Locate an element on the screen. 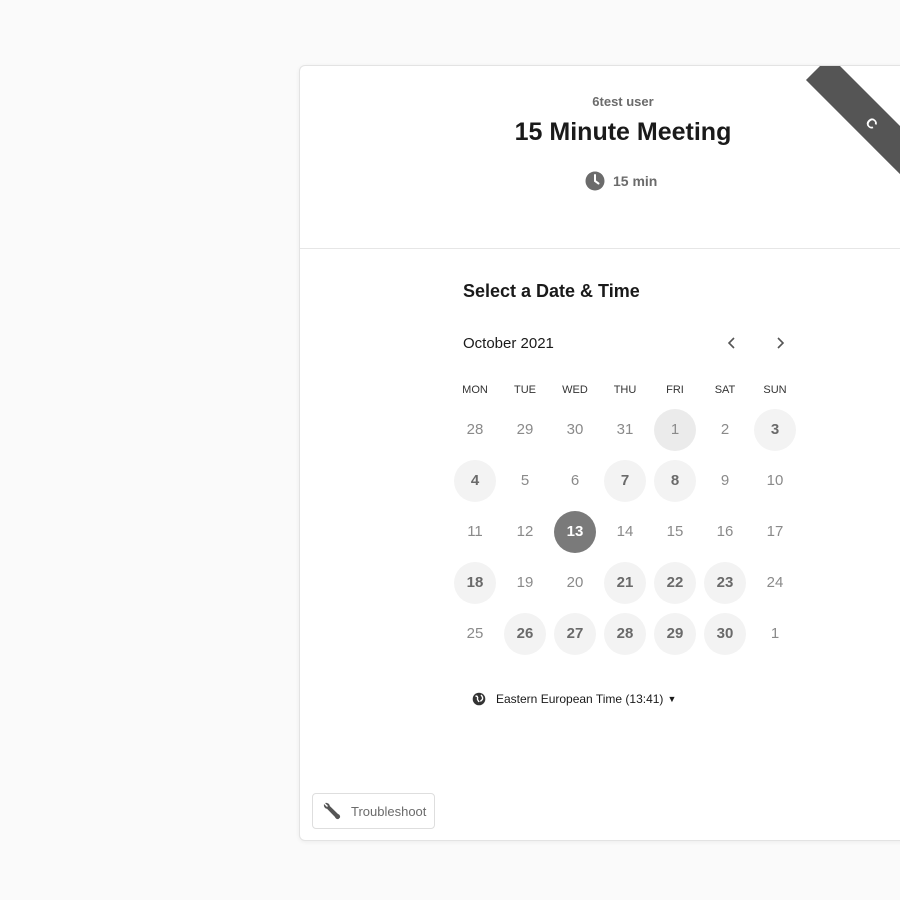 The width and height of the screenshot is (900, 900). day-cell: 30 is located at coordinates (575, 429).